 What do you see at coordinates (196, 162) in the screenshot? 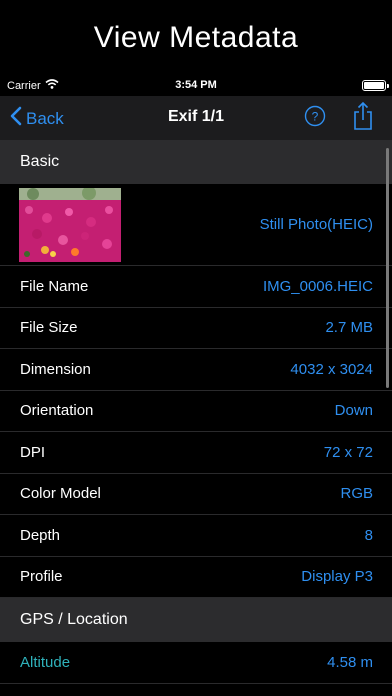
I see `section-header-basic: Basic` at bounding box center [196, 162].